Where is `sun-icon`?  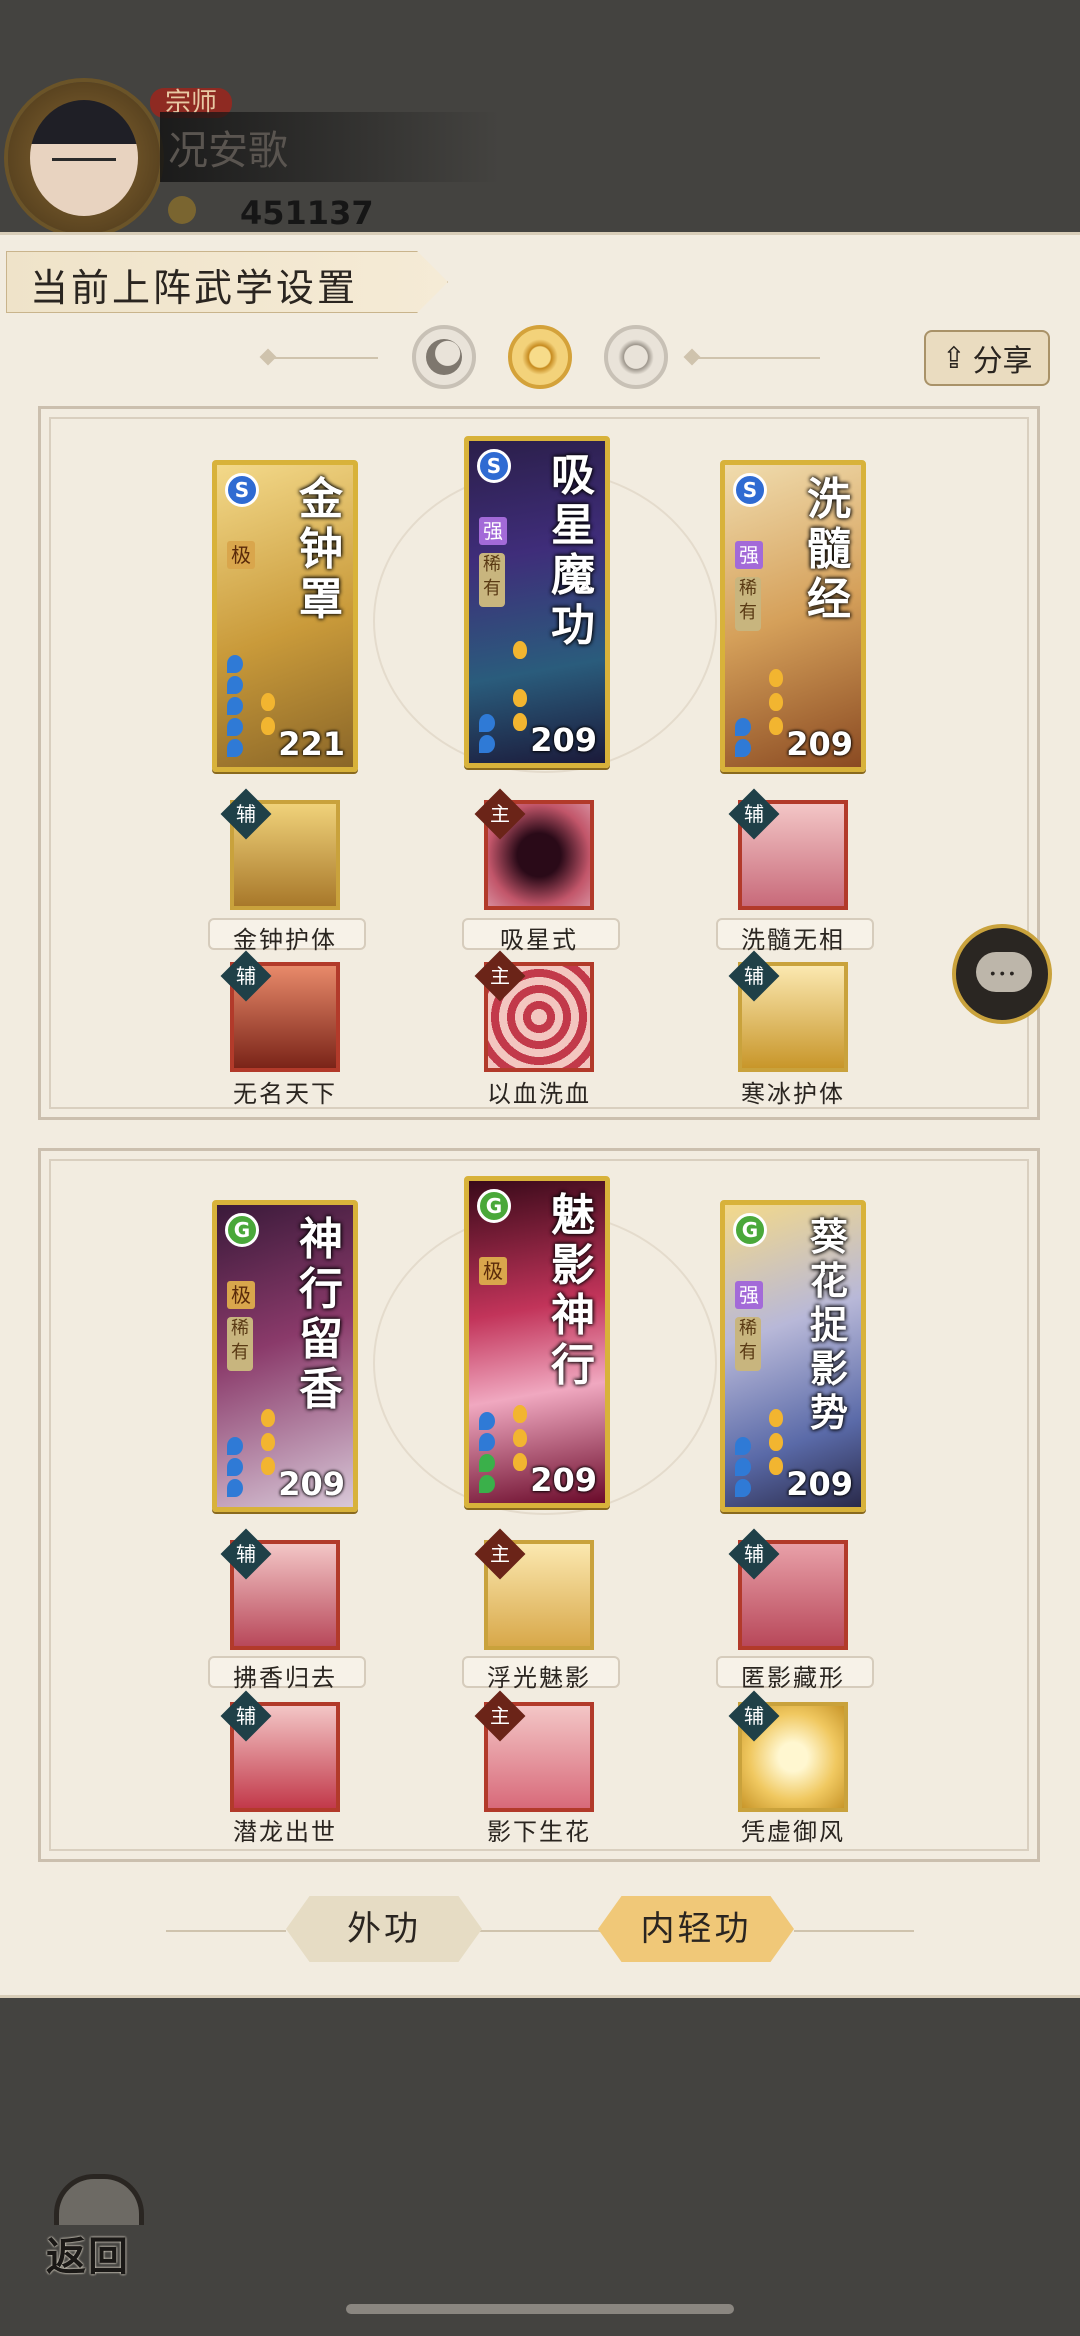
sun-icon is located at coordinates (540, 357).